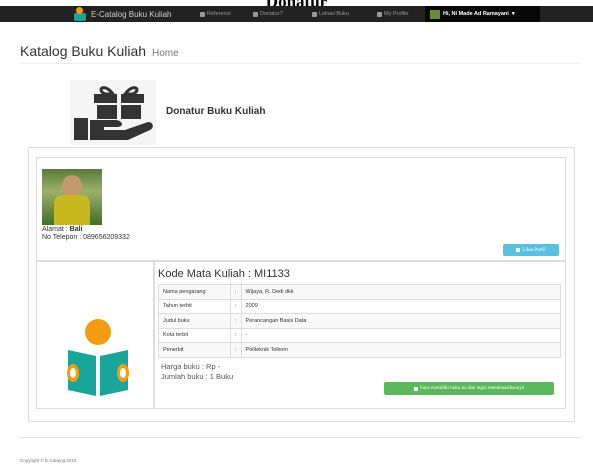 This screenshot has height=466, width=593. Describe the element at coordinates (401, 292) in the screenshot. I see `table-cell-value: Wijaya, R. Dedi dkk` at that location.